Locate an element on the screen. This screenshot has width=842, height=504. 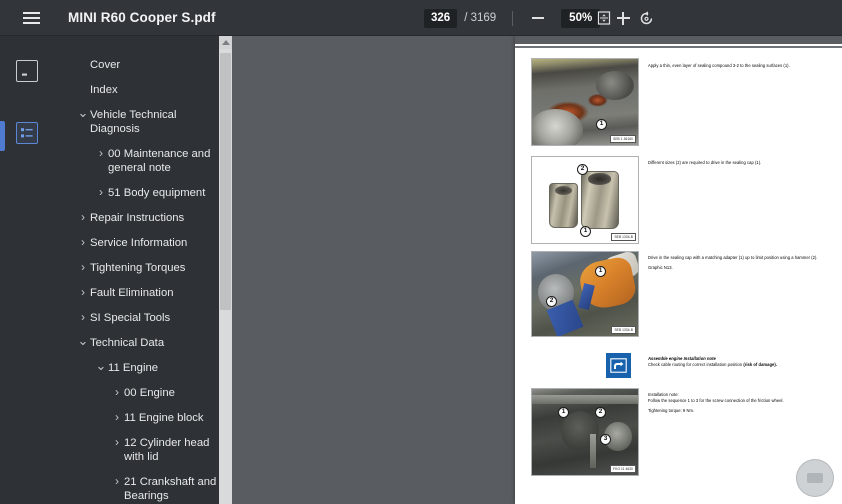
outline-item-label: 00 Engine is located at coordinates (149, 392).